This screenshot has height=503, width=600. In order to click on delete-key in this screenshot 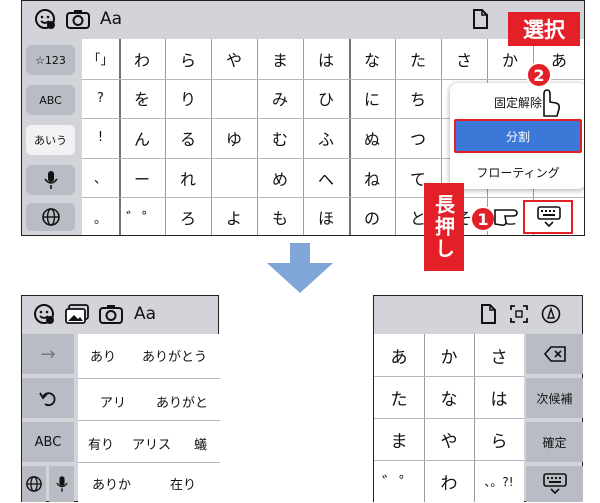, I will do `click(554, 354)`.